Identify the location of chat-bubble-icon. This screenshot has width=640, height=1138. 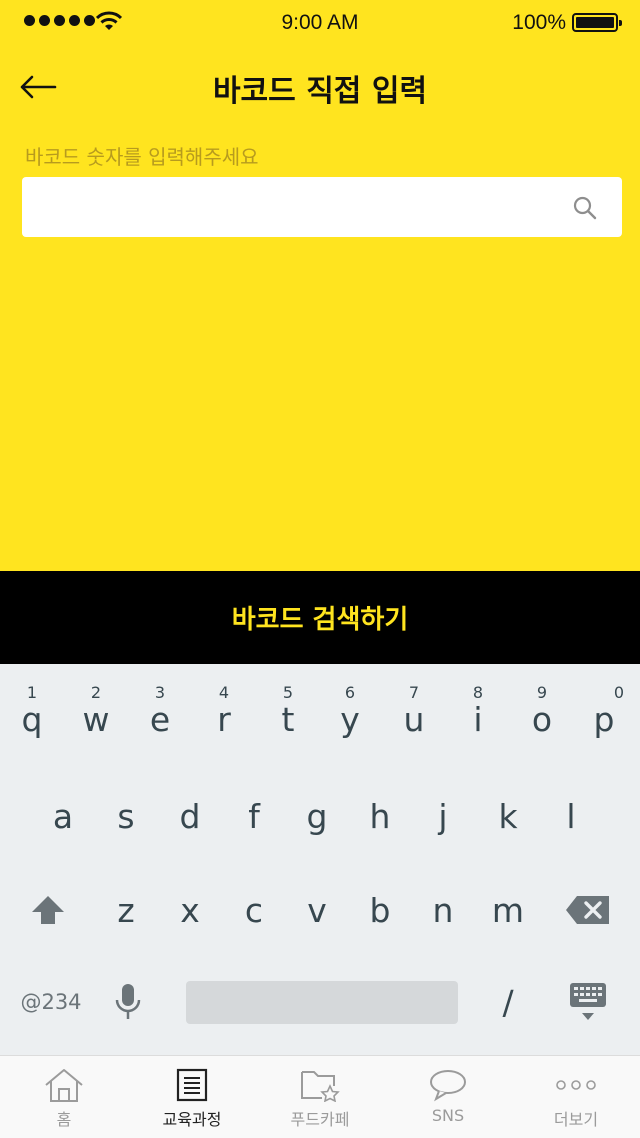
(448, 1086).